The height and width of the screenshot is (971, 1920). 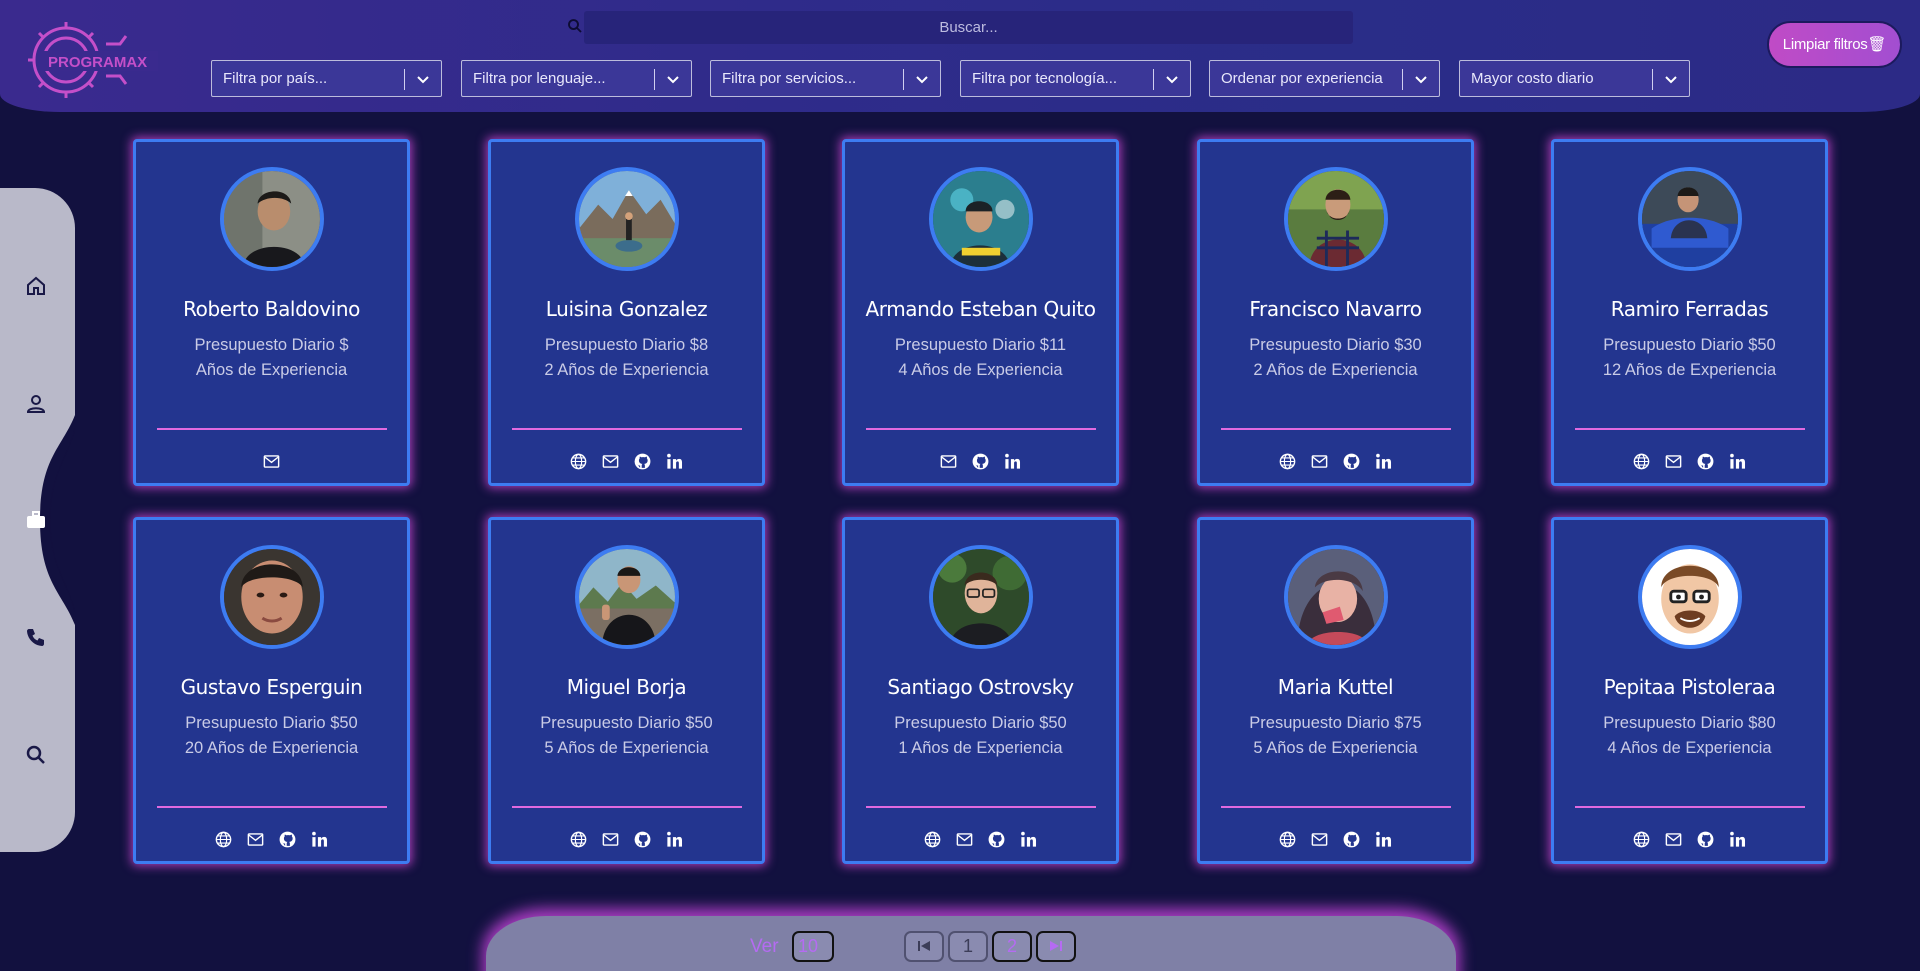 What do you see at coordinates (764, 946) in the screenshot?
I see `per-page-label: Ver` at bounding box center [764, 946].